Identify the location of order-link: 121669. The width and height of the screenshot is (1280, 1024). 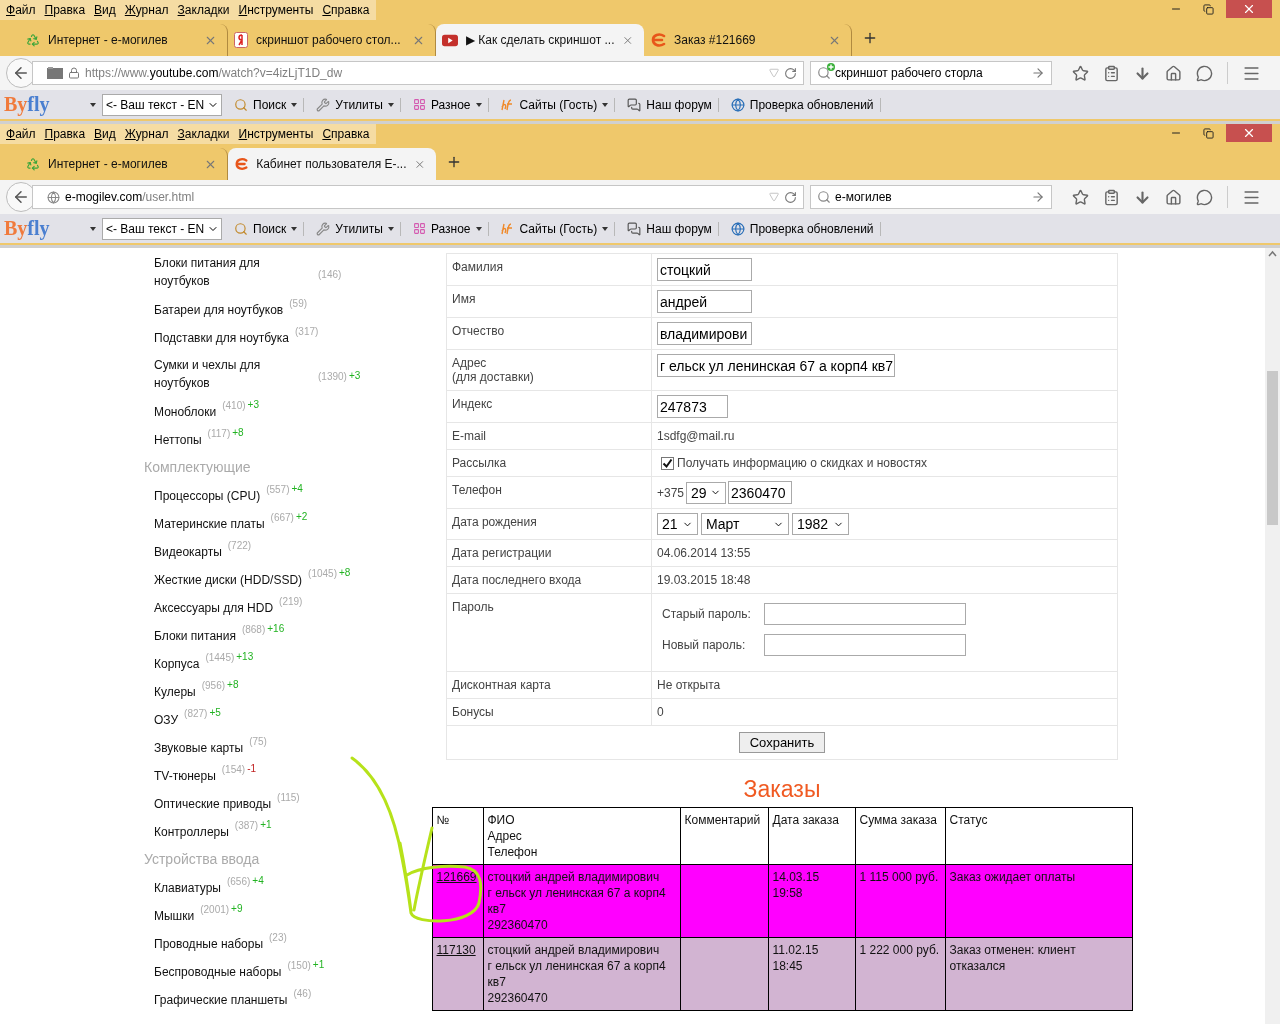
(456, 877).